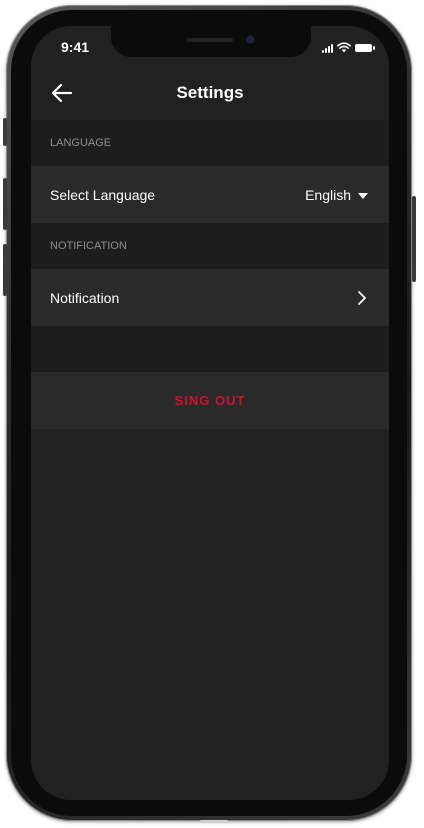  I want to click on side-button-mute, so click(5, 132).